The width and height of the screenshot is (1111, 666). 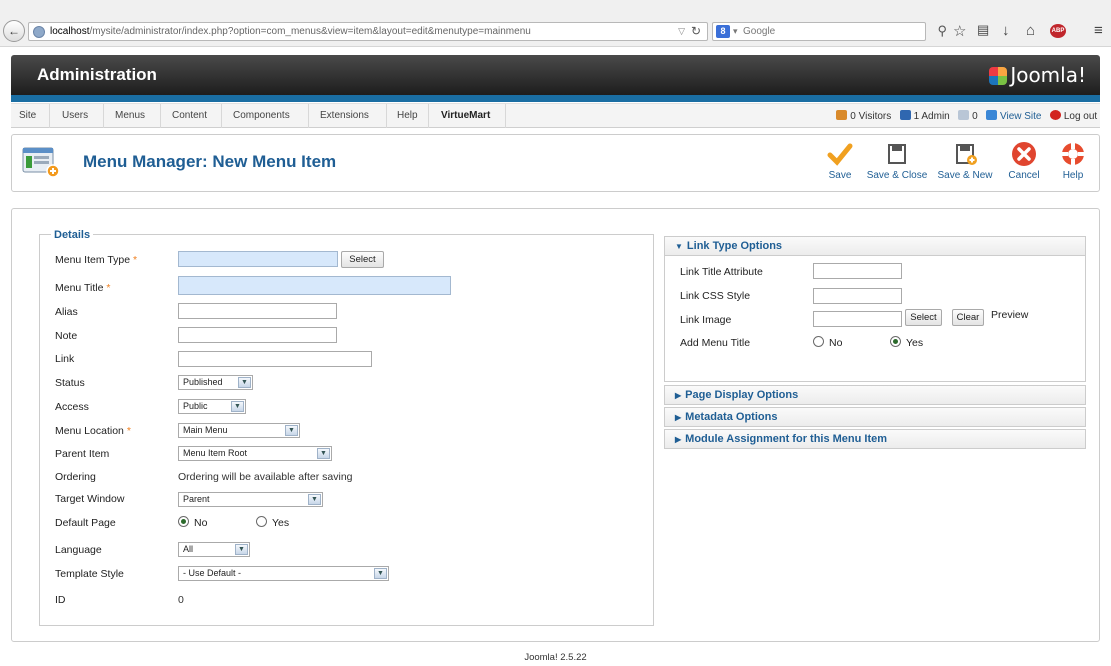 What do you see at coordinates (897, 160) in the screenshot?
I see `save-close-button: Save & Close` at bounding box center [897, 160].